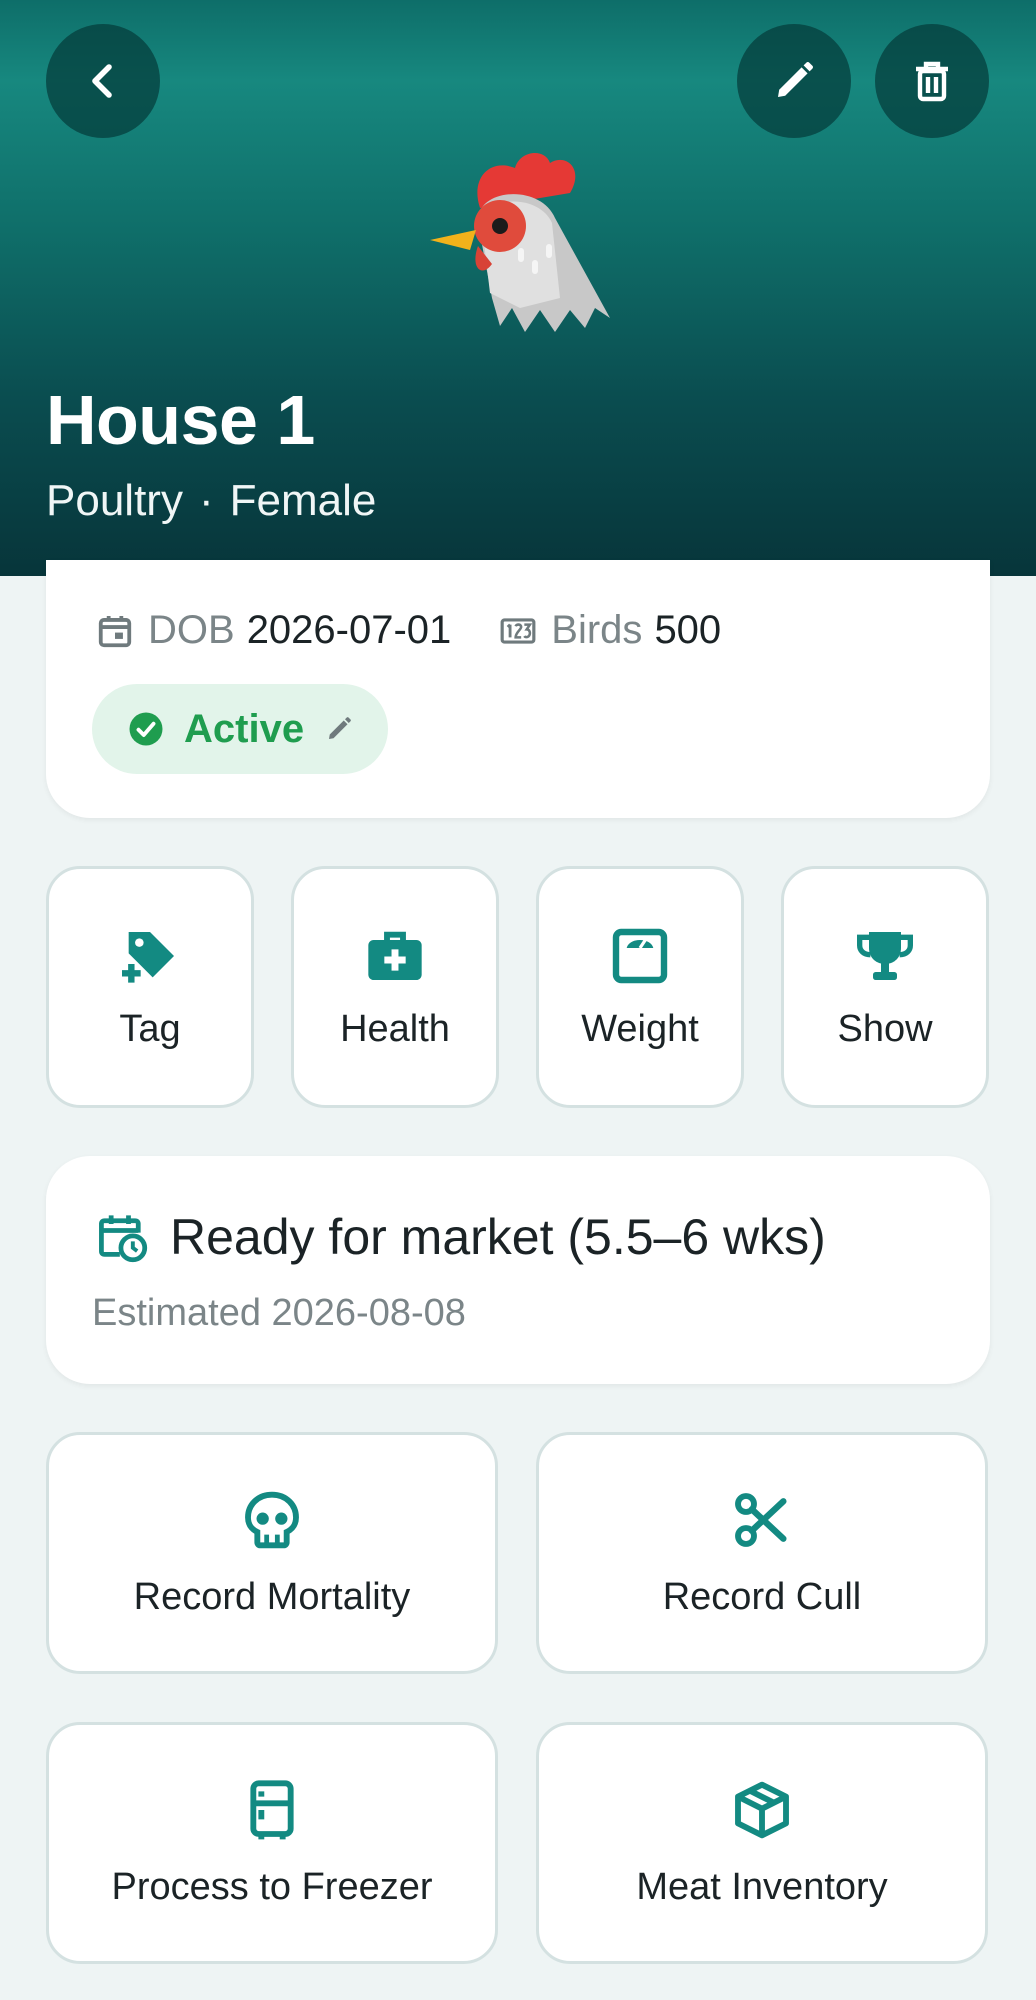  What do you see at coordinates (761, 1519) in the screenshot?
I see `scissors-icon` at bounding box center [761, 1519].